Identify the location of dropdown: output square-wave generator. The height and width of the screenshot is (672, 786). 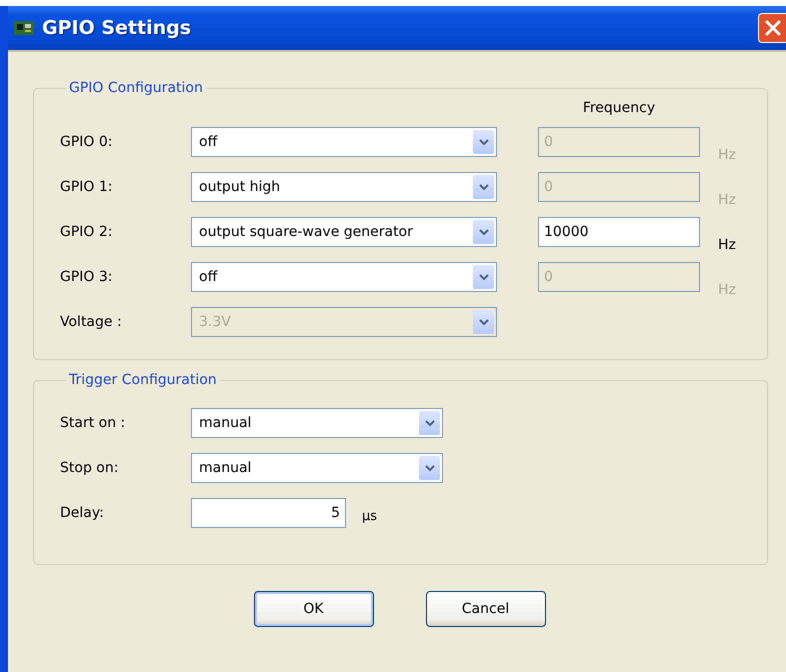
(344, 232).